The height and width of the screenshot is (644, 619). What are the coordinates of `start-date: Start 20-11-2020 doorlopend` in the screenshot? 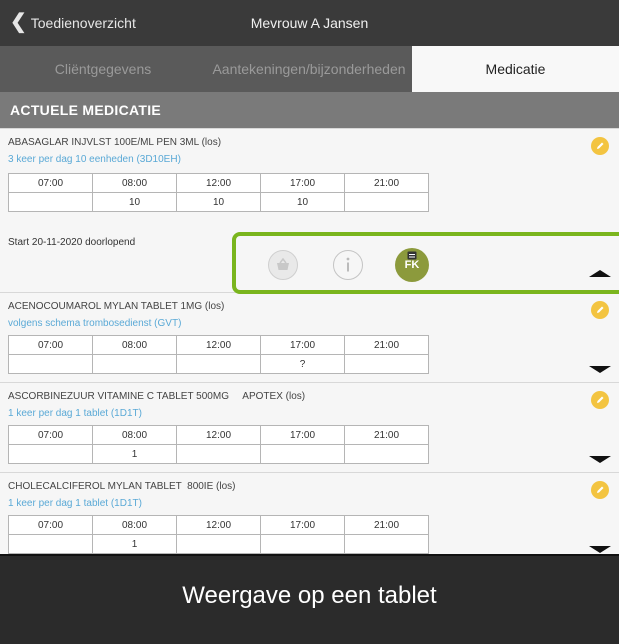 It's located at (72, 242).